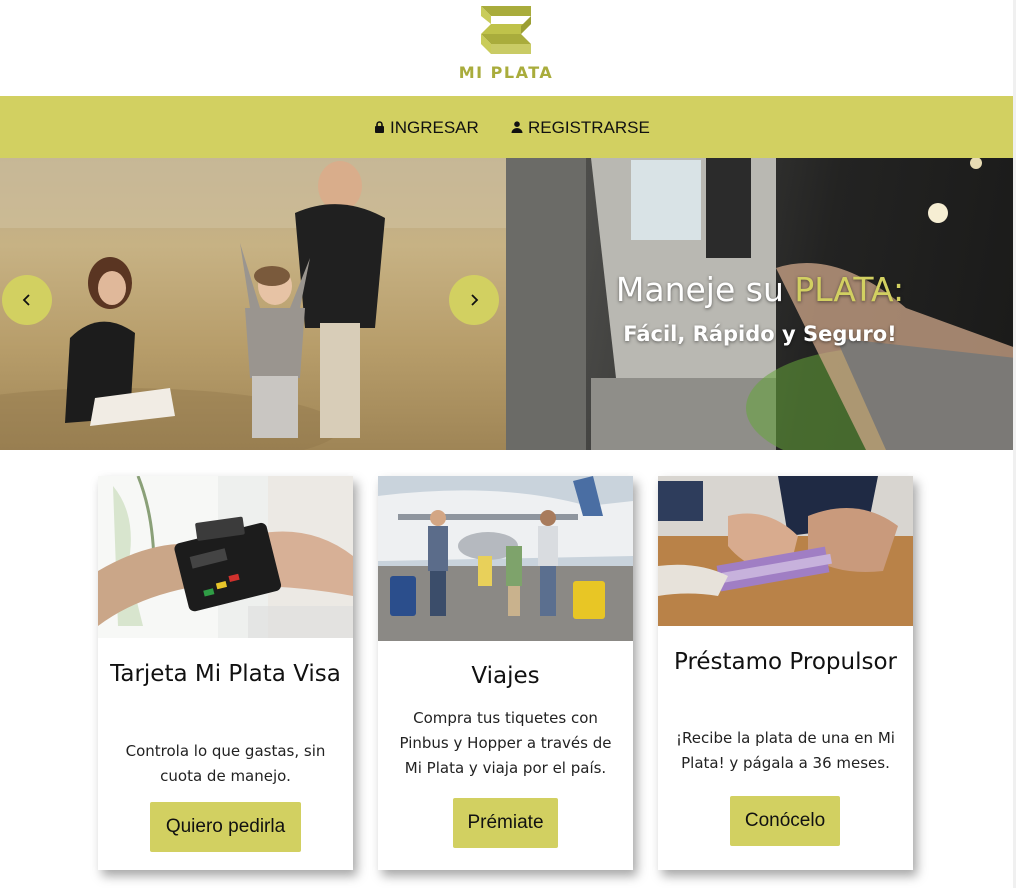 The height and width of the screenshot is (888, 1016). I want to click on top-nav: INGRESAR REGISTRARSE, so click(508, 127).